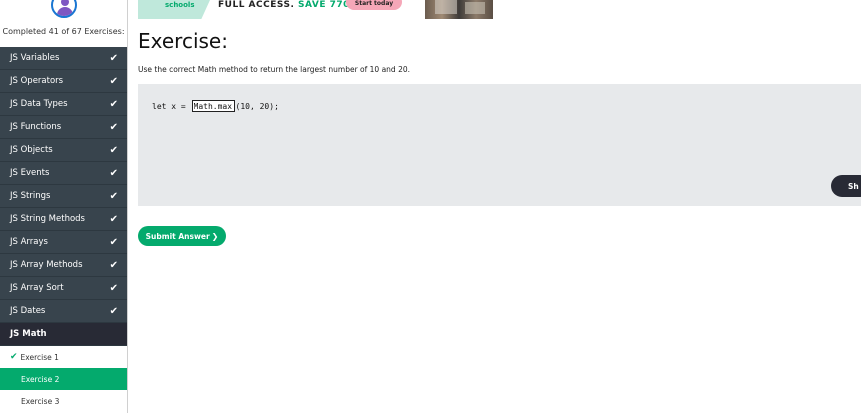 This screenshot has width=861, height=413. Describe the element at coordinates (846, 186) in the screenshot. I see `show-answer-button: Sh` at that location.